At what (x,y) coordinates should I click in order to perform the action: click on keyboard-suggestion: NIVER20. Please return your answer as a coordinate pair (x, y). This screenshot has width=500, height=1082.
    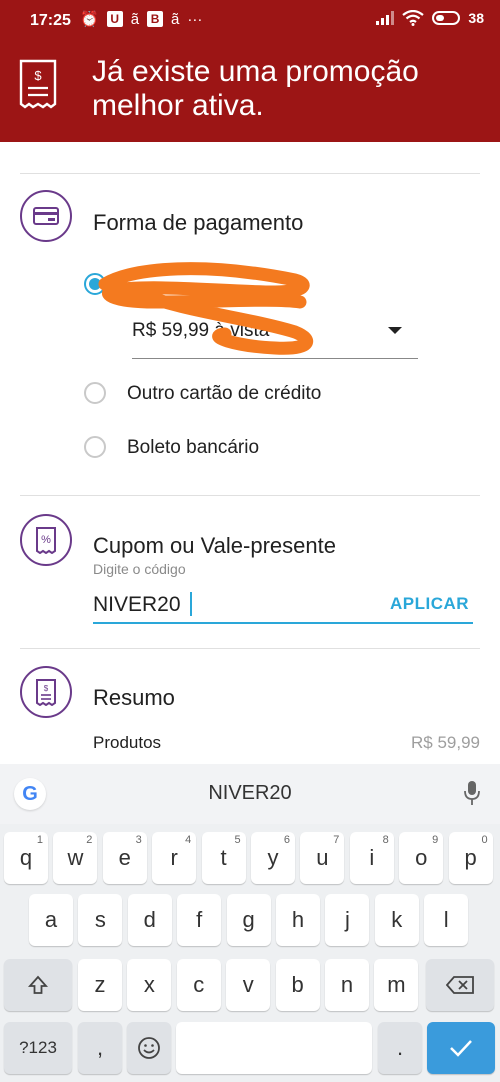
    Looking at the image, I should click on (250, 793).